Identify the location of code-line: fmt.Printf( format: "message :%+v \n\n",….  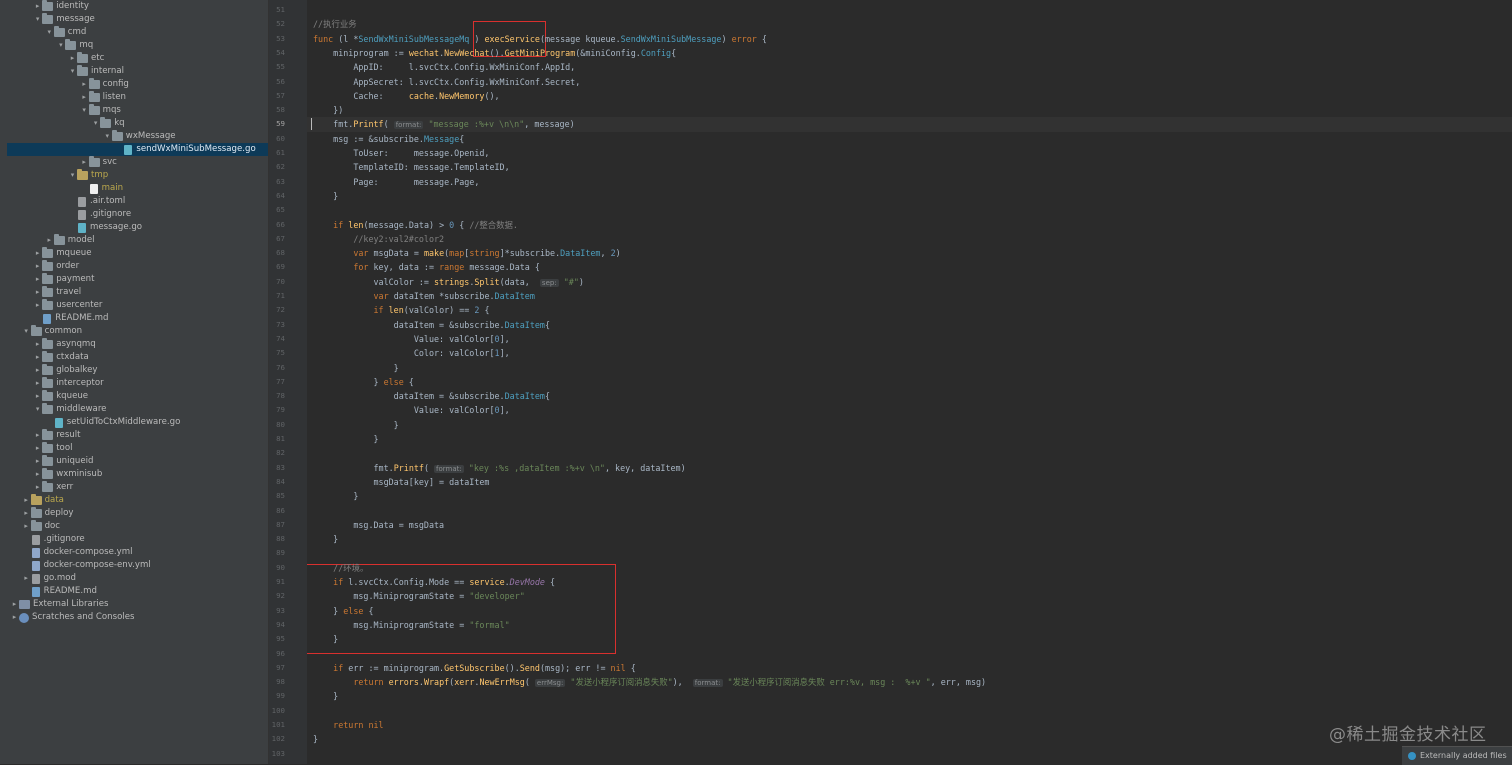
(444, 124).